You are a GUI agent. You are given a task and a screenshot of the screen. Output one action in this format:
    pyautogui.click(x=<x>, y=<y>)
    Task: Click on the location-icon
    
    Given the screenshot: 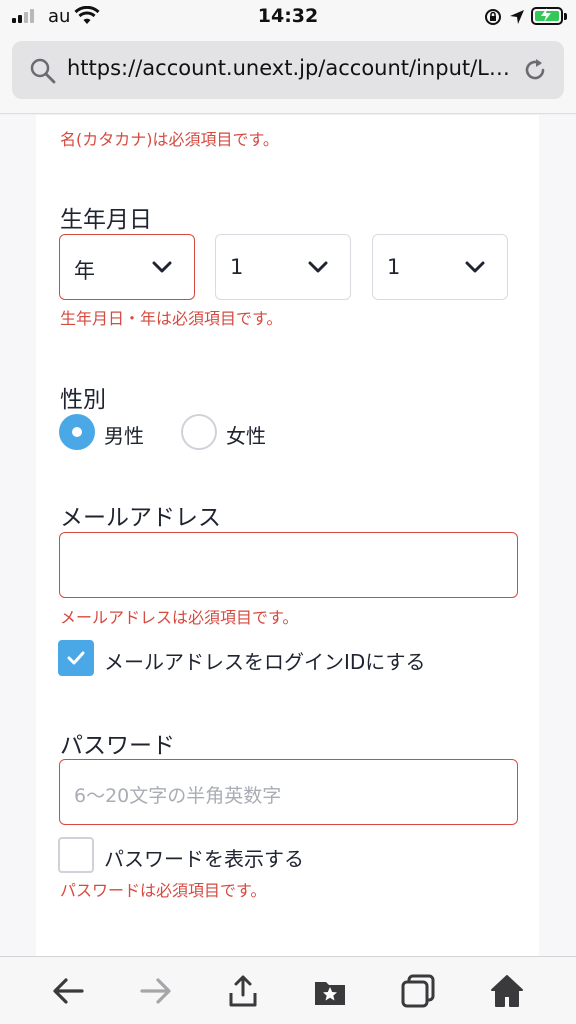 What is the action you would take?
    pyautogui.click(x=517, y=17)
    